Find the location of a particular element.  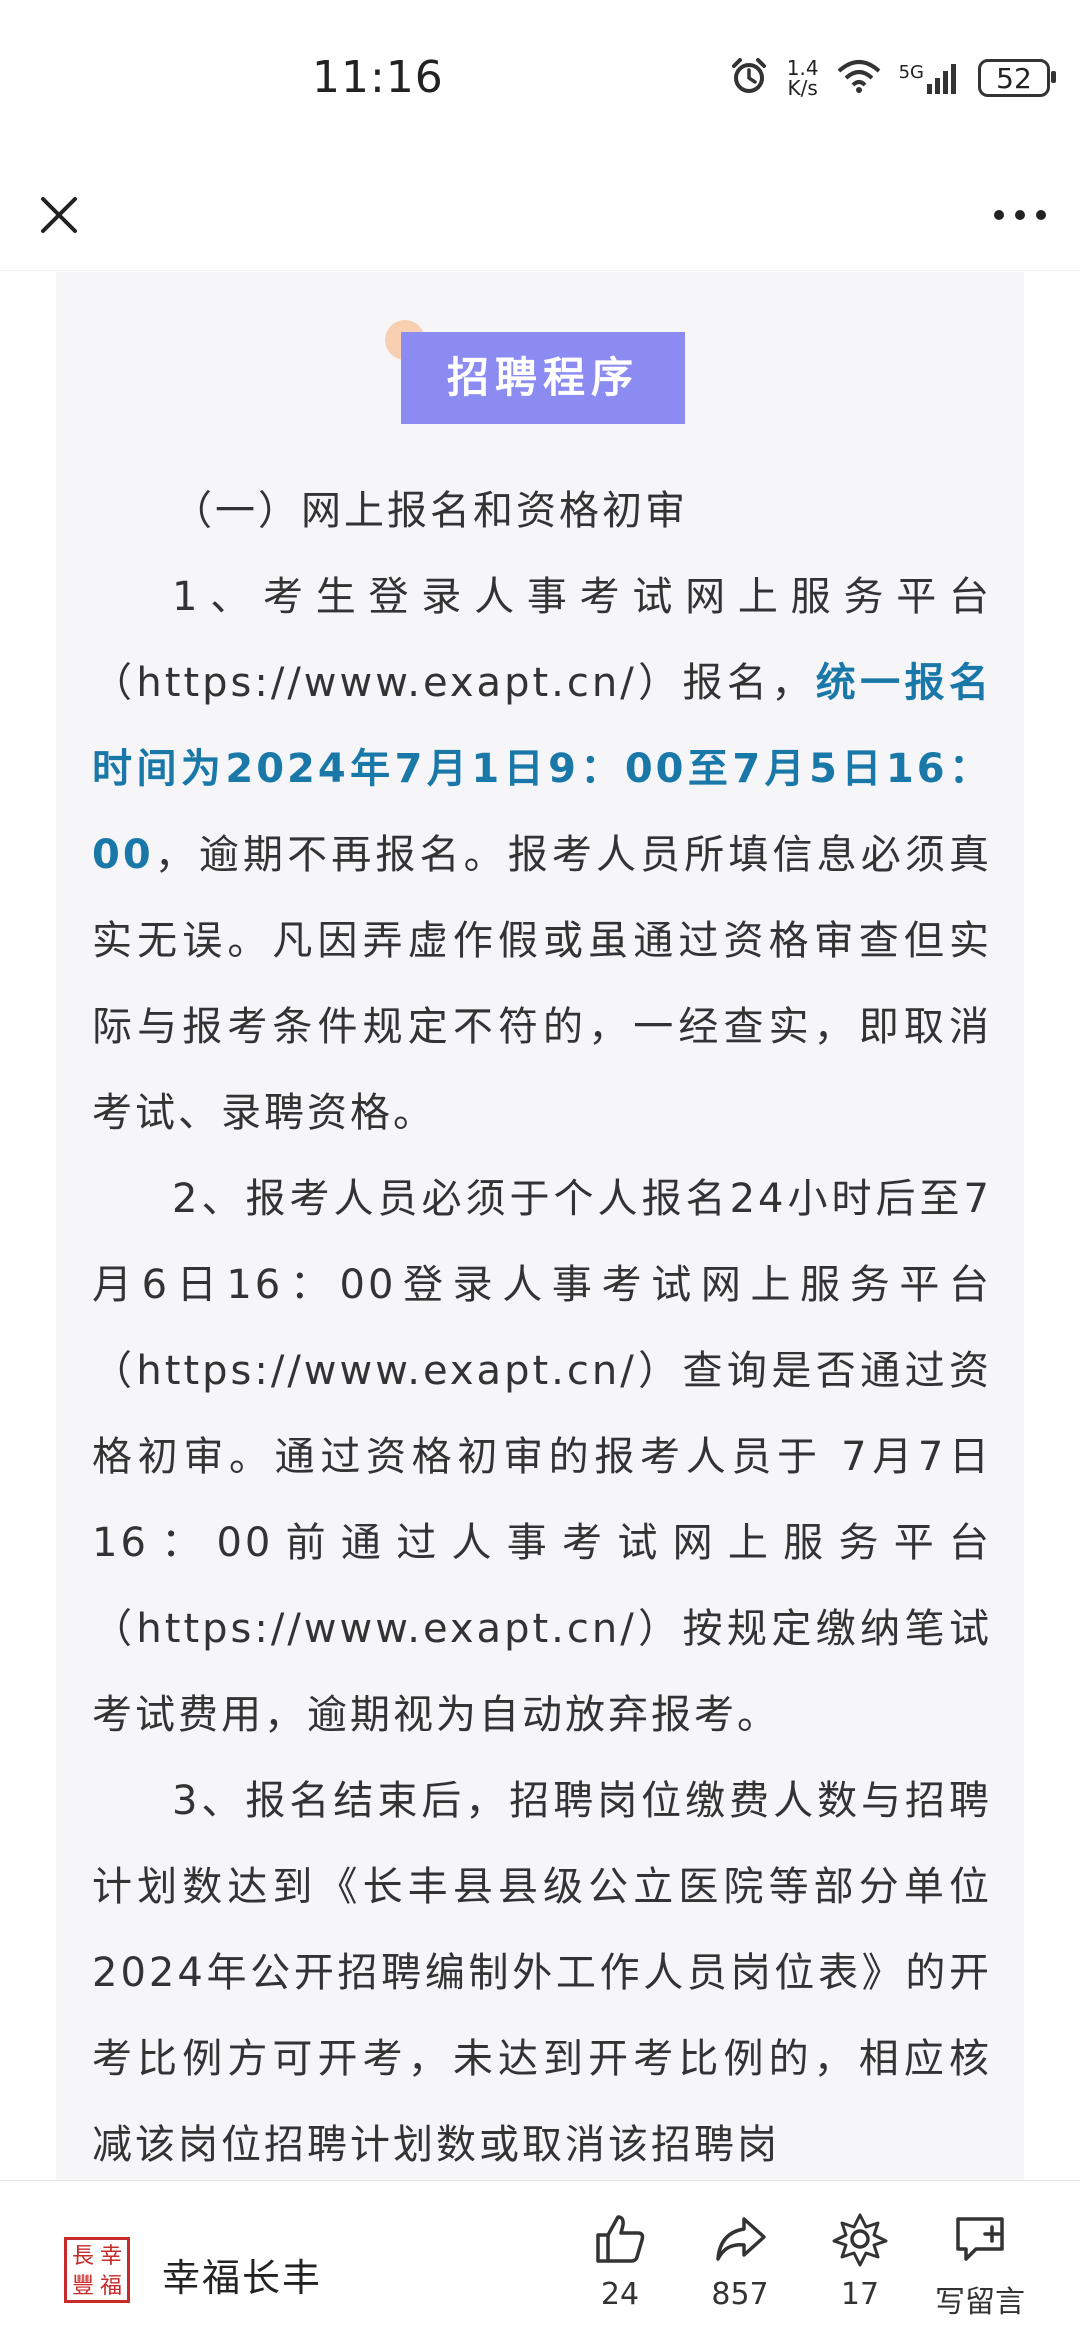

comment-label: 写留言 is located at coordinates (980, 2302).